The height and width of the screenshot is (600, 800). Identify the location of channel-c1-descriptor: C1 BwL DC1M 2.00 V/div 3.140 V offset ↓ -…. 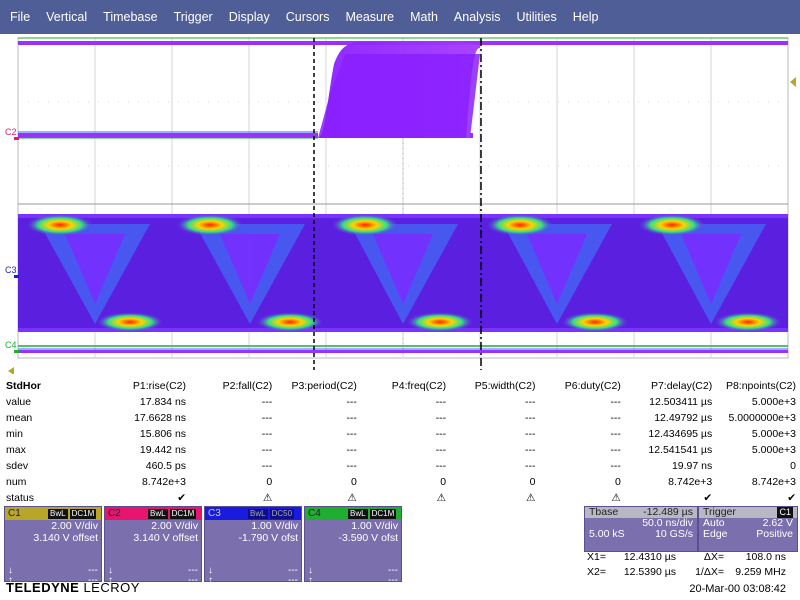
(53, 546).